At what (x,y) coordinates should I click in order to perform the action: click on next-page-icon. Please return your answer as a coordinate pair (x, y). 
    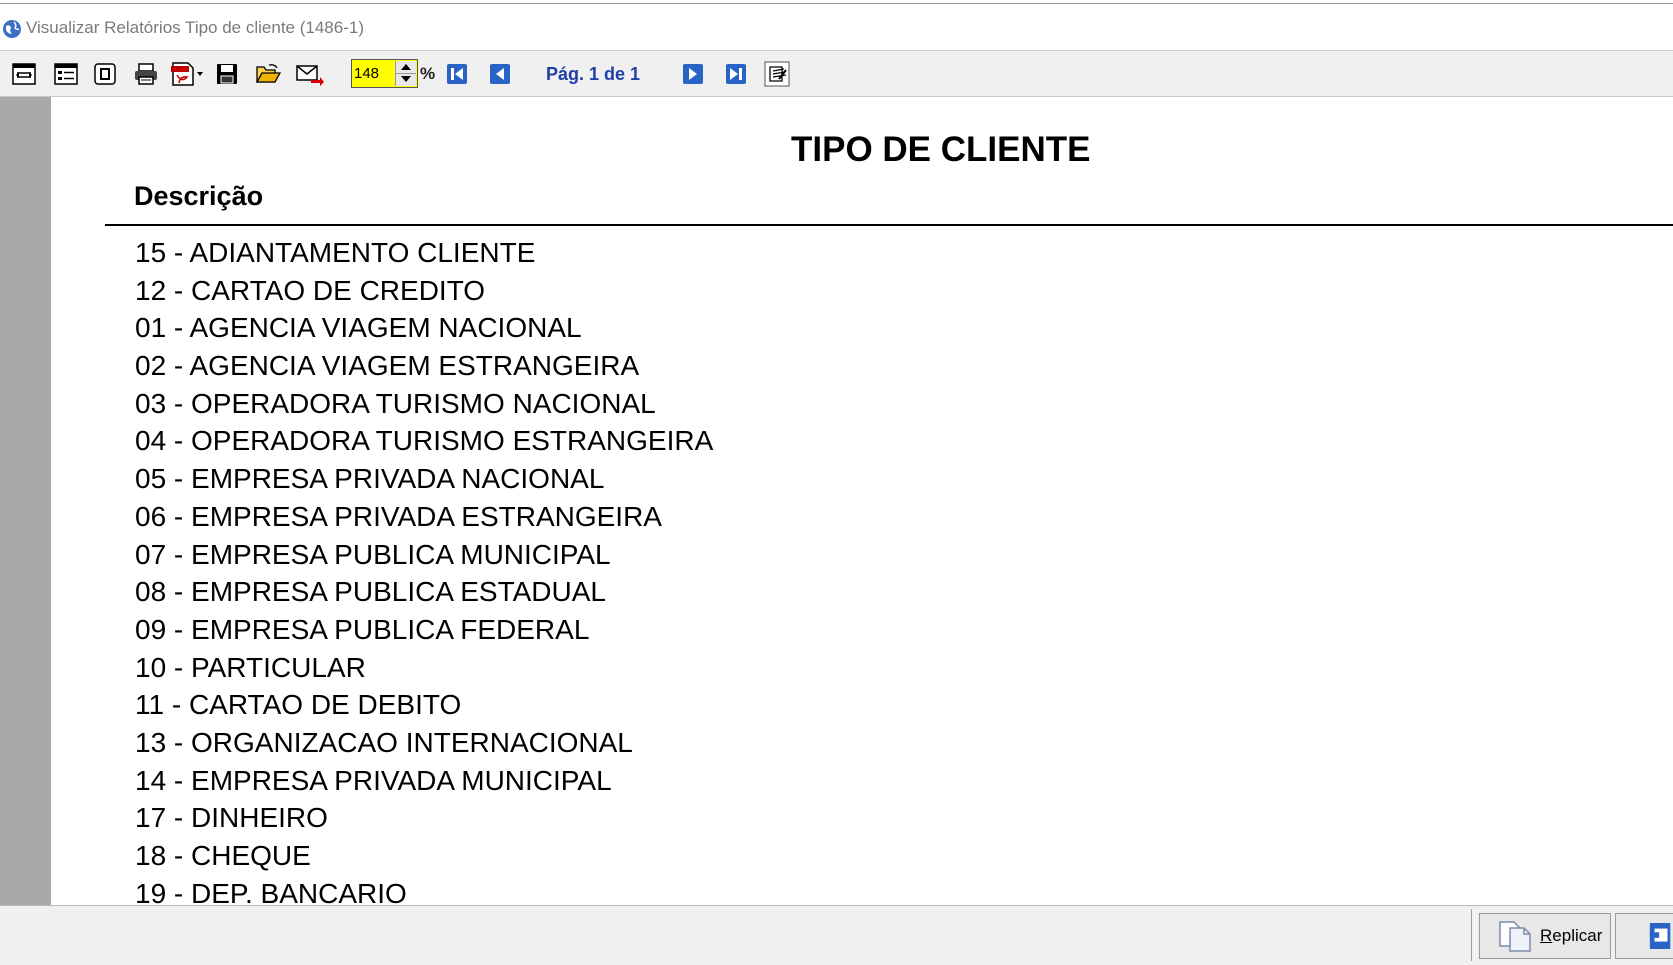
    Looking at the image, I should click on (693, 74).